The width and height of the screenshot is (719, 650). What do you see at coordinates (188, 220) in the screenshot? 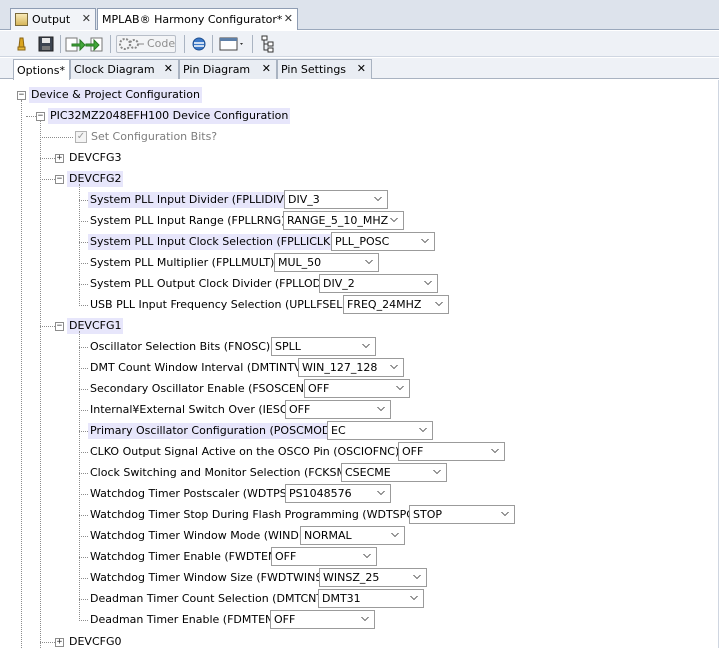
I see `option-label: System PLL Input Range (FPLLRNG)` at bounding box center [188, 220].